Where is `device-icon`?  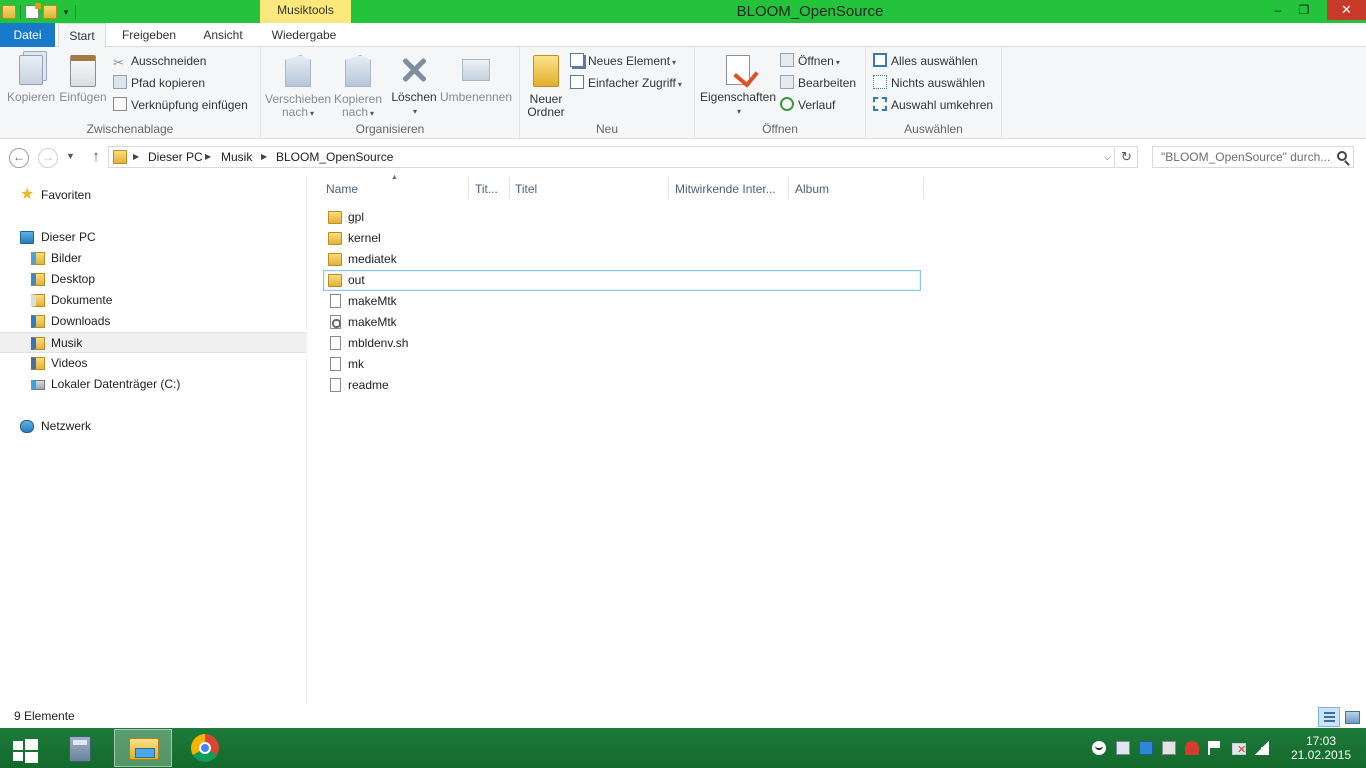 device-icon is located at coordinates (1169, 748).